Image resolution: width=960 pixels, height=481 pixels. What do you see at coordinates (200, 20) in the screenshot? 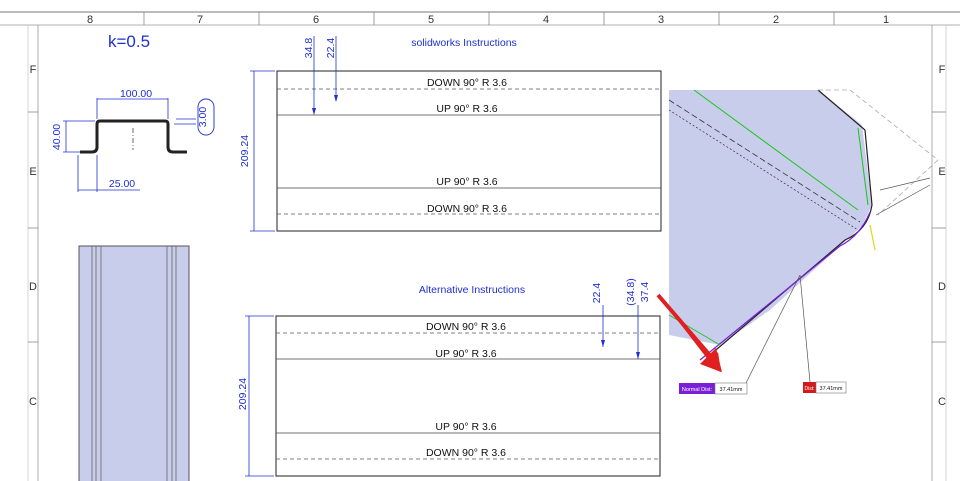
I see `zone-col-7: 7` at bounding box center [200, 20].